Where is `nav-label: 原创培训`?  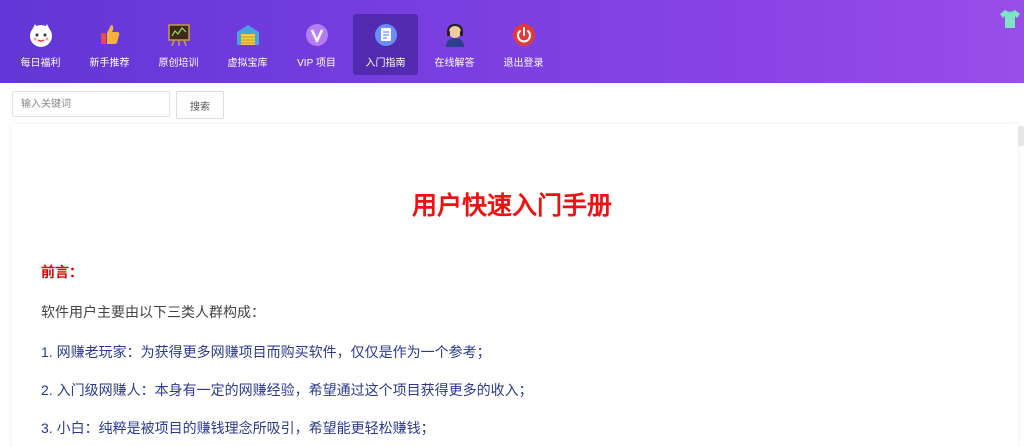
nav-label: 原创培训 is located at coordinates (178, 63).